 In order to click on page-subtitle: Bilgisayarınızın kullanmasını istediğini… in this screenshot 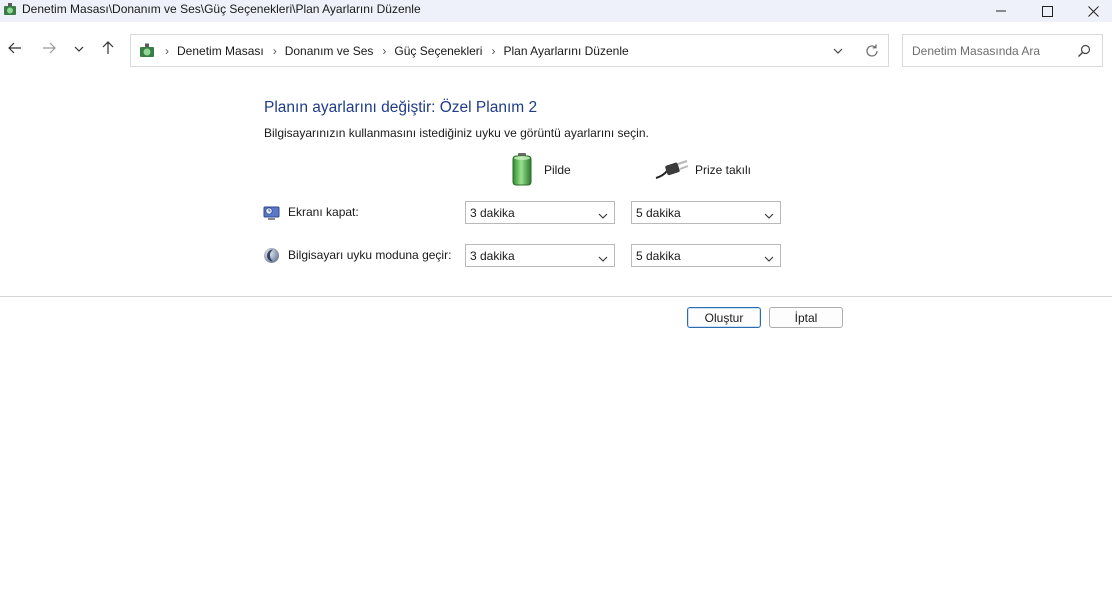, I will do `click(456, 133)`.